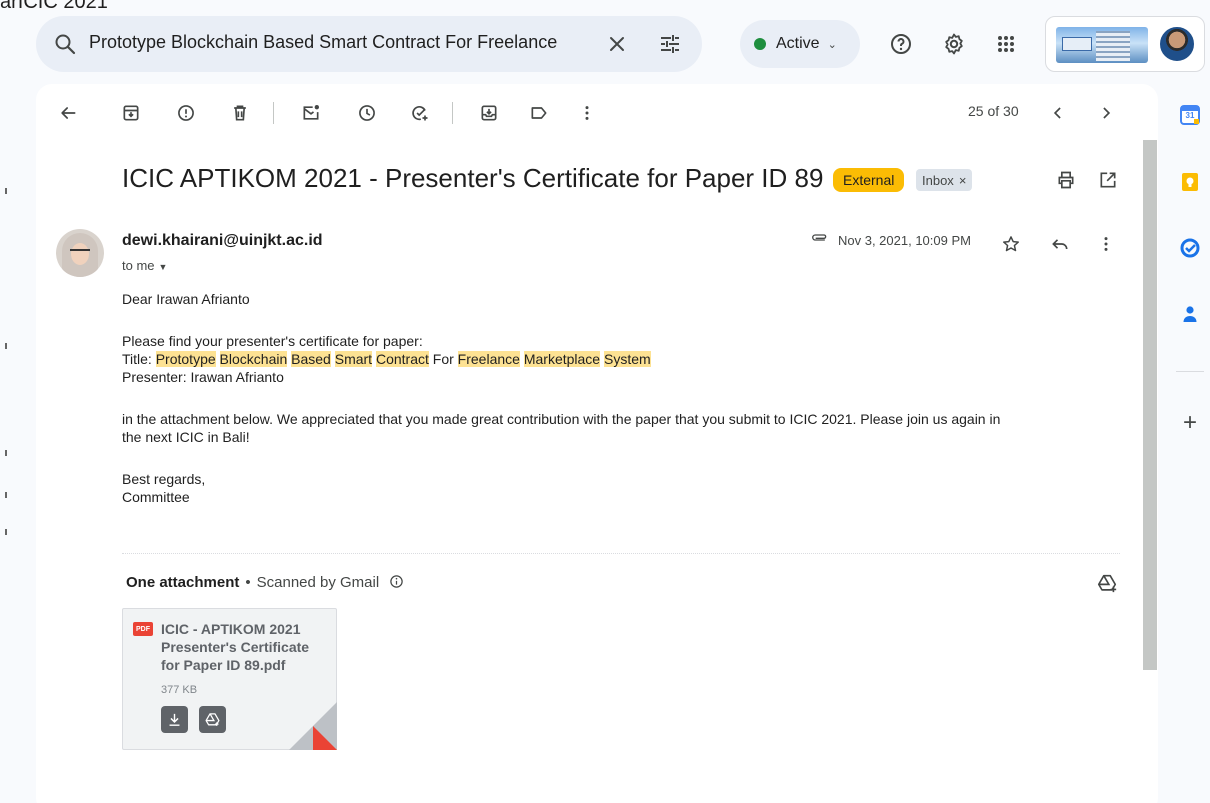 This screenshot has width=1210, height=803. What do you see at coordinates (179, 690) in the screenshot?
I see `attachment-size: 377 KB` at bounding box center [179, 690].